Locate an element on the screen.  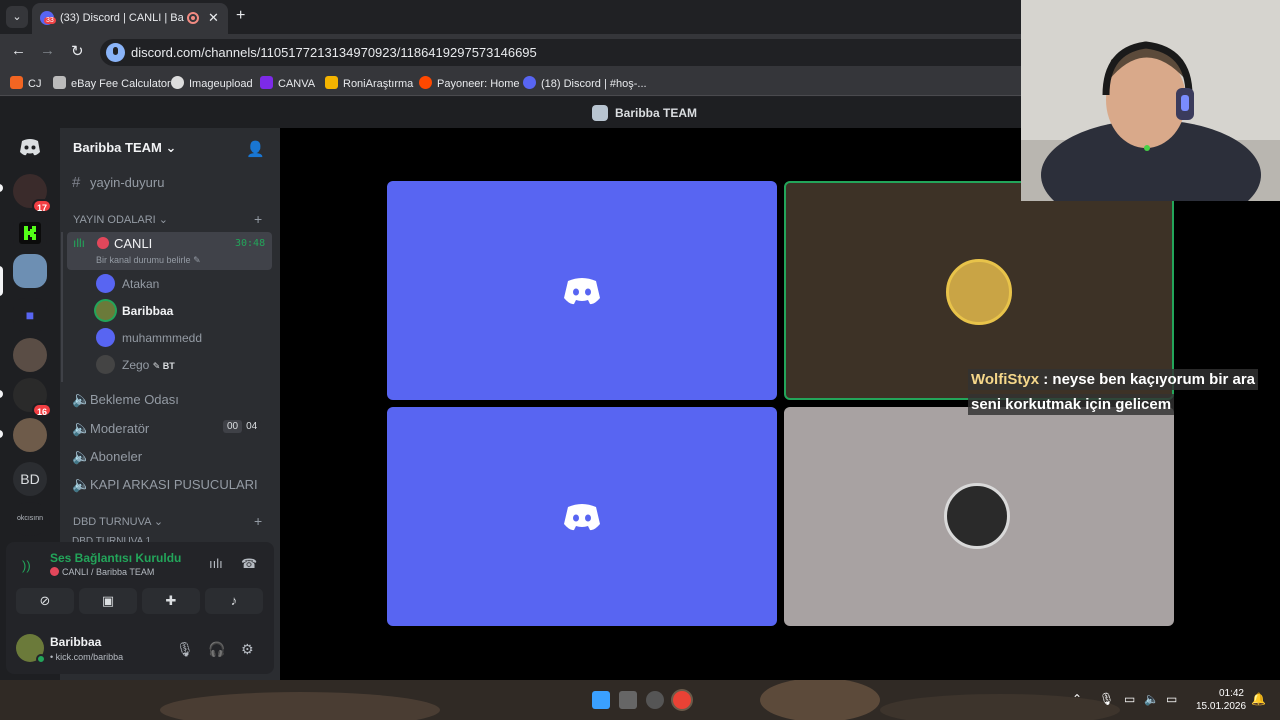
tab-close-icon: ✕ is located at coordinates (213, 18).